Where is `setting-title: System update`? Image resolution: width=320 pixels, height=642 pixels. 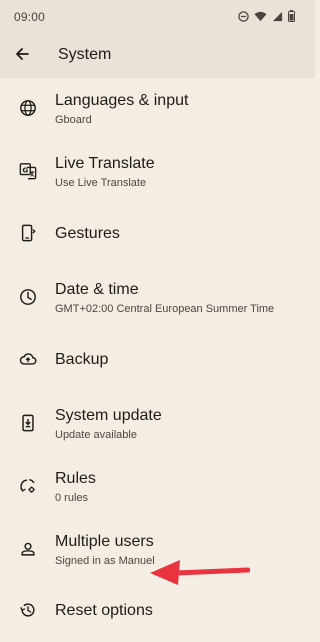 setting-title: System update is located at coordinates (108, 415).